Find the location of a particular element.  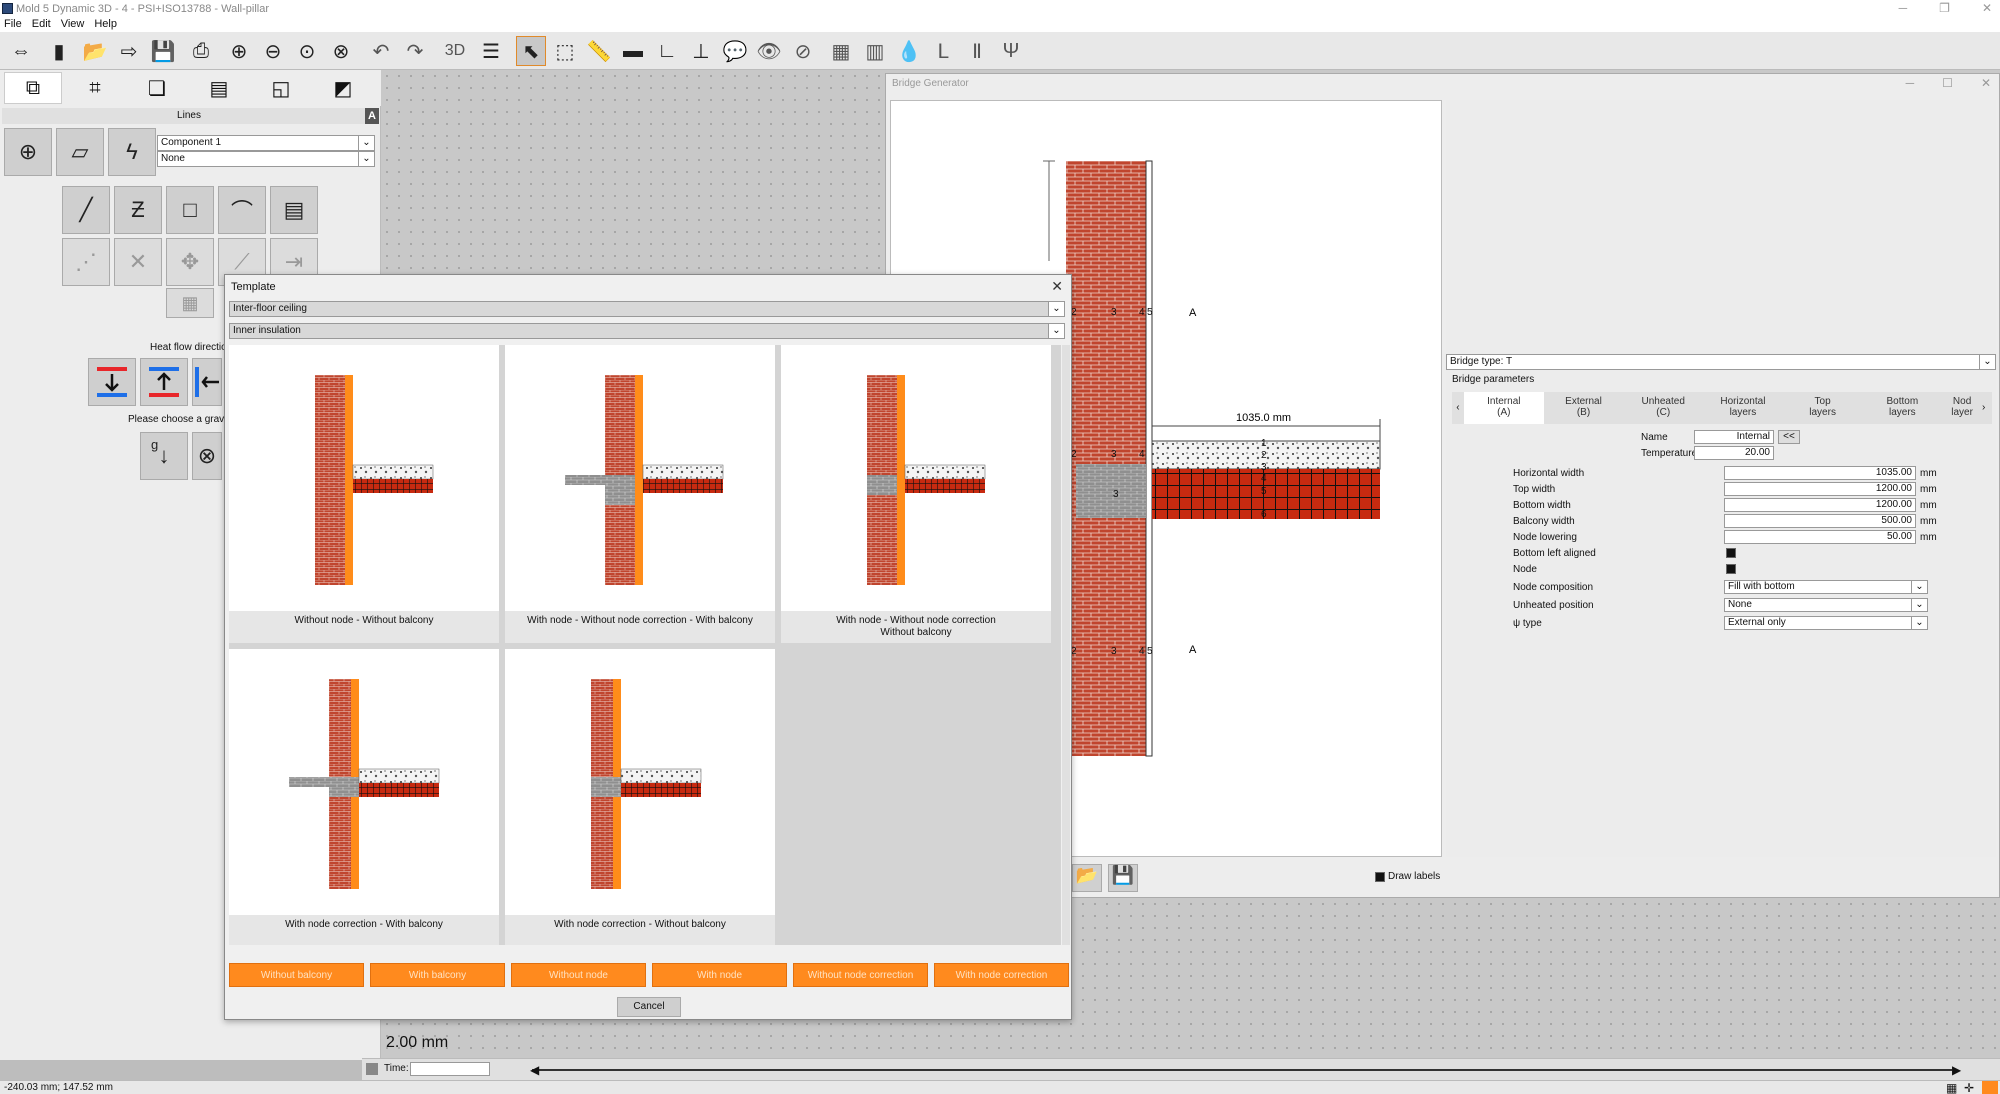

filter-without-balcony-button: Without balcony is located at coordinates (296, 975).